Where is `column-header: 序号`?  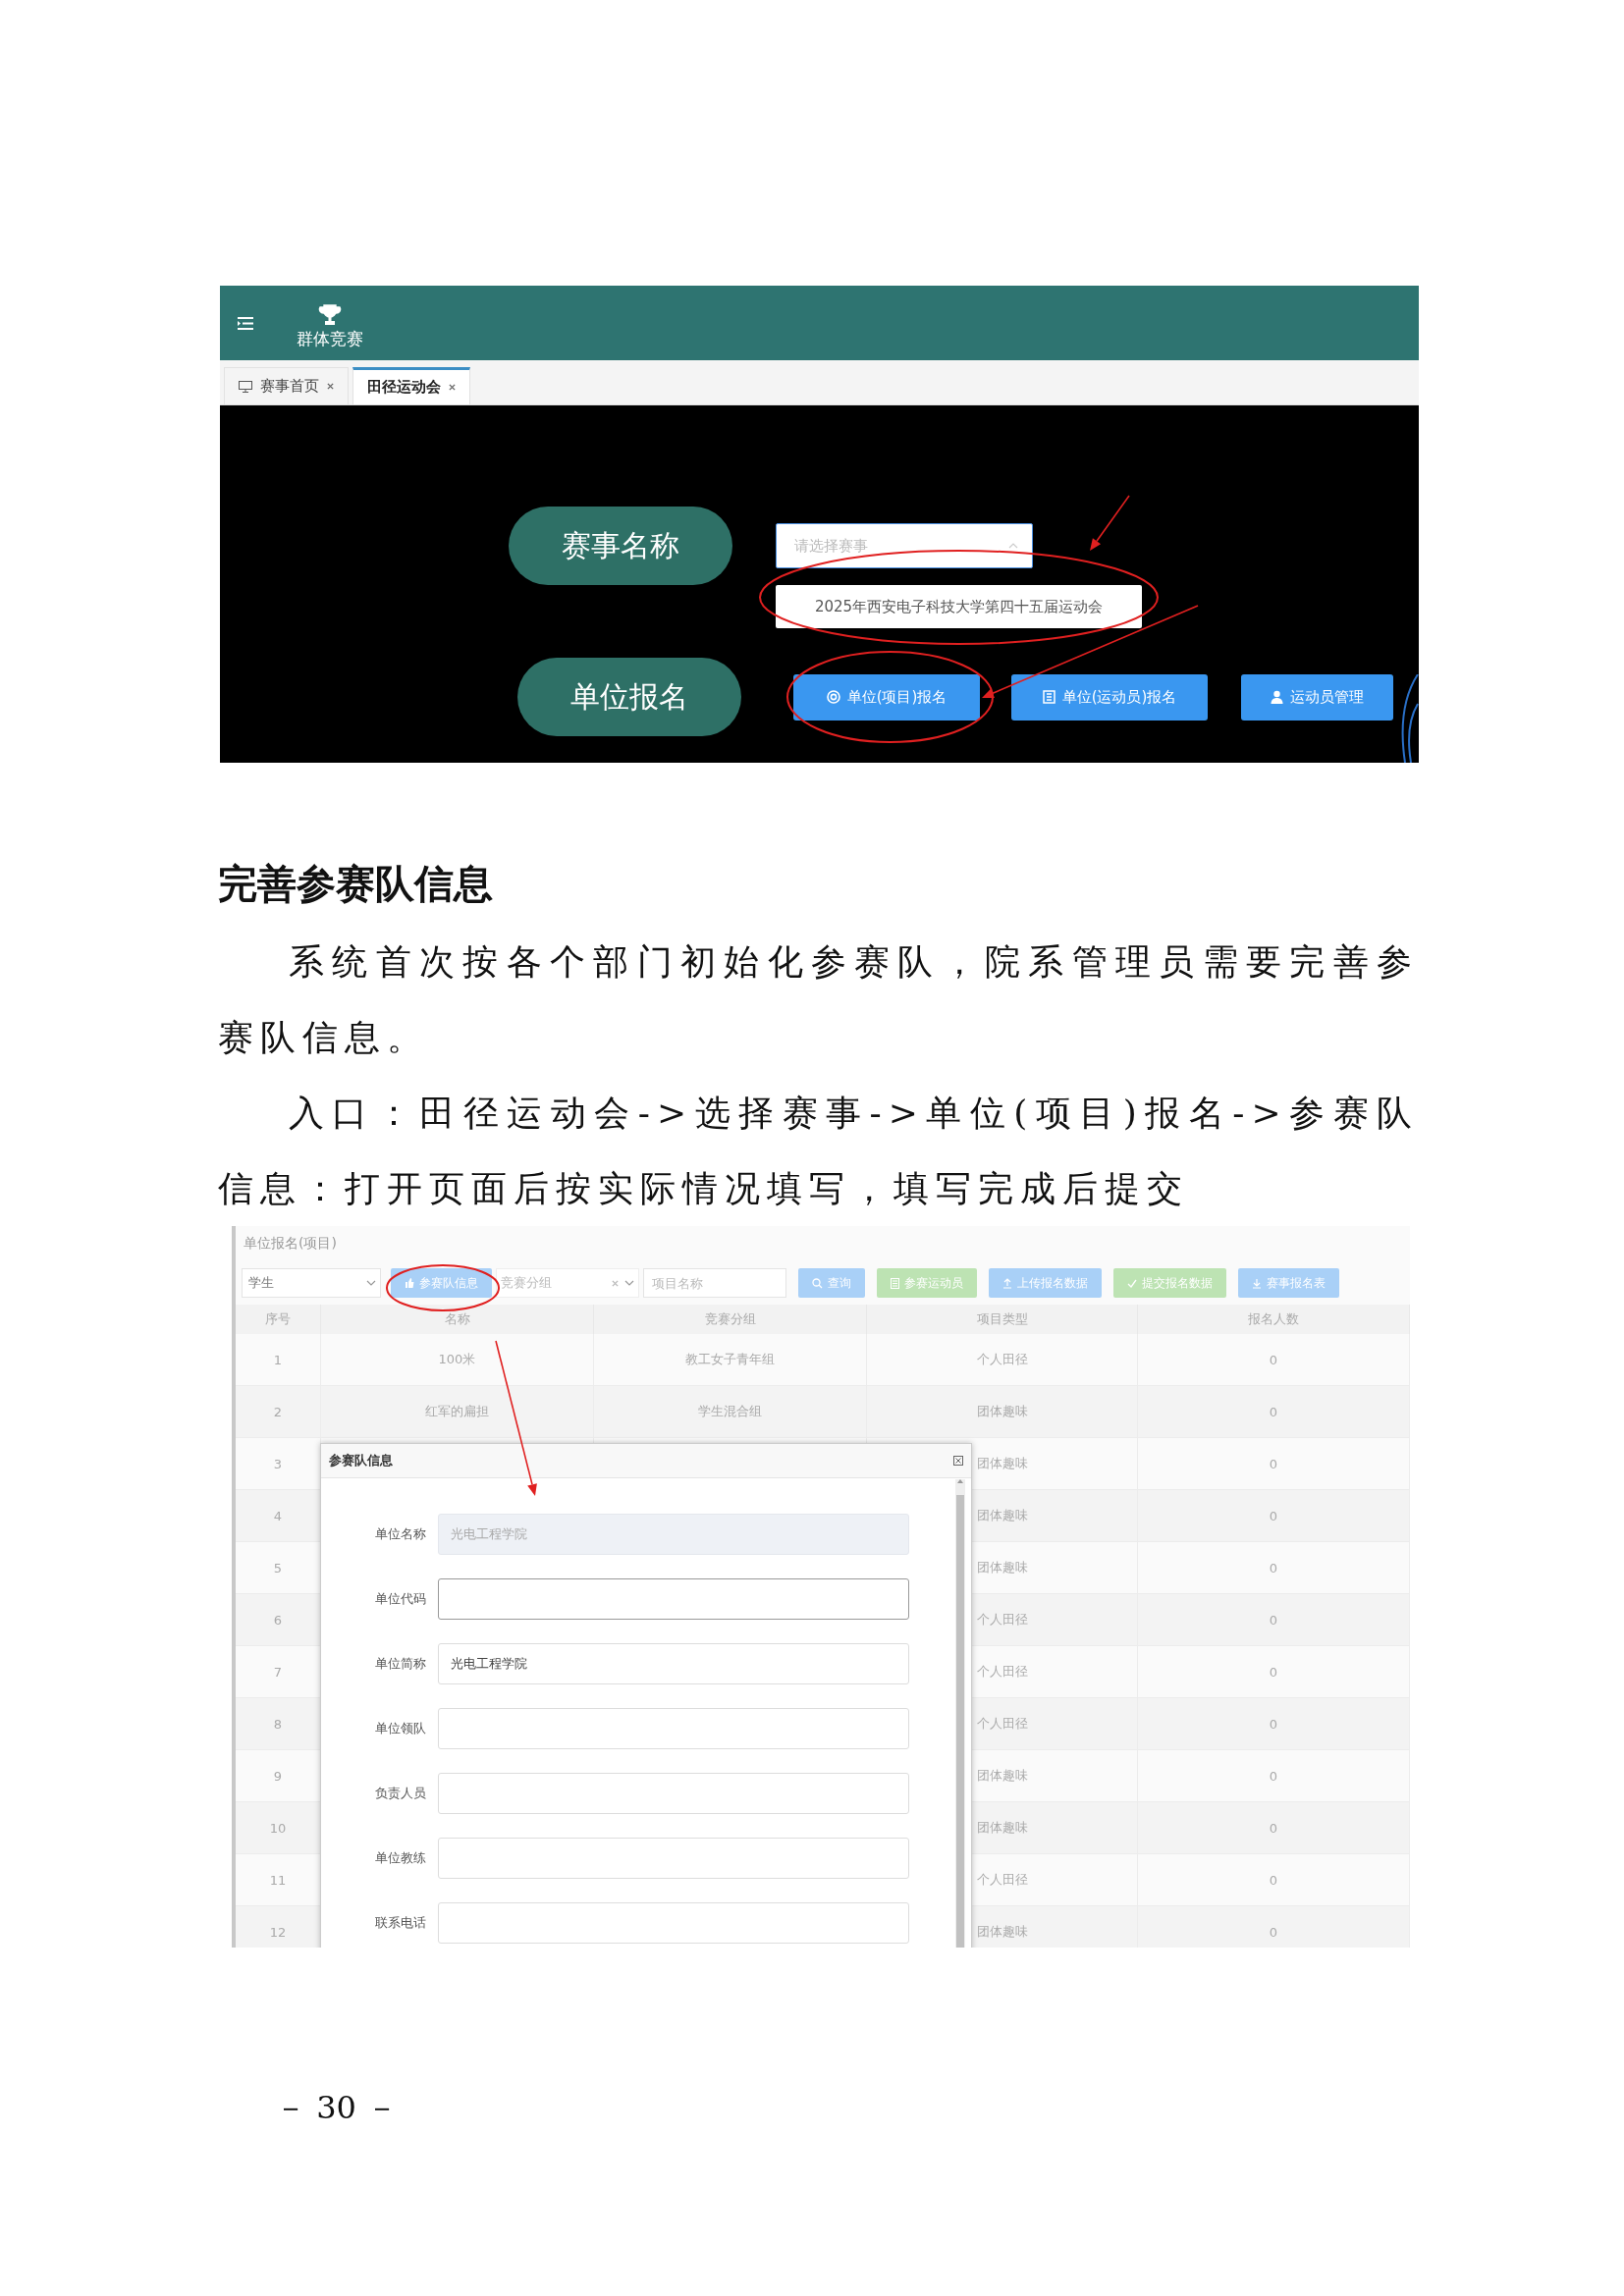
column-header: 序号 is located at coordinates (278, 1320).